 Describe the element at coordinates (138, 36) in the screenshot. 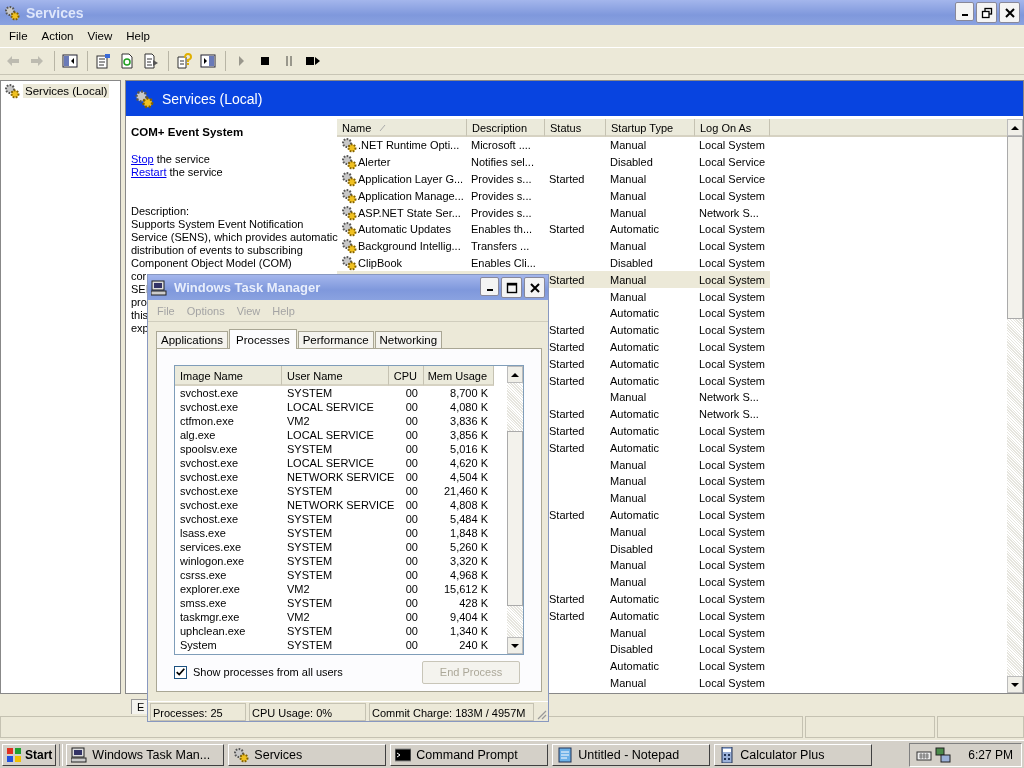

I see `menu-item: Help` at that location.